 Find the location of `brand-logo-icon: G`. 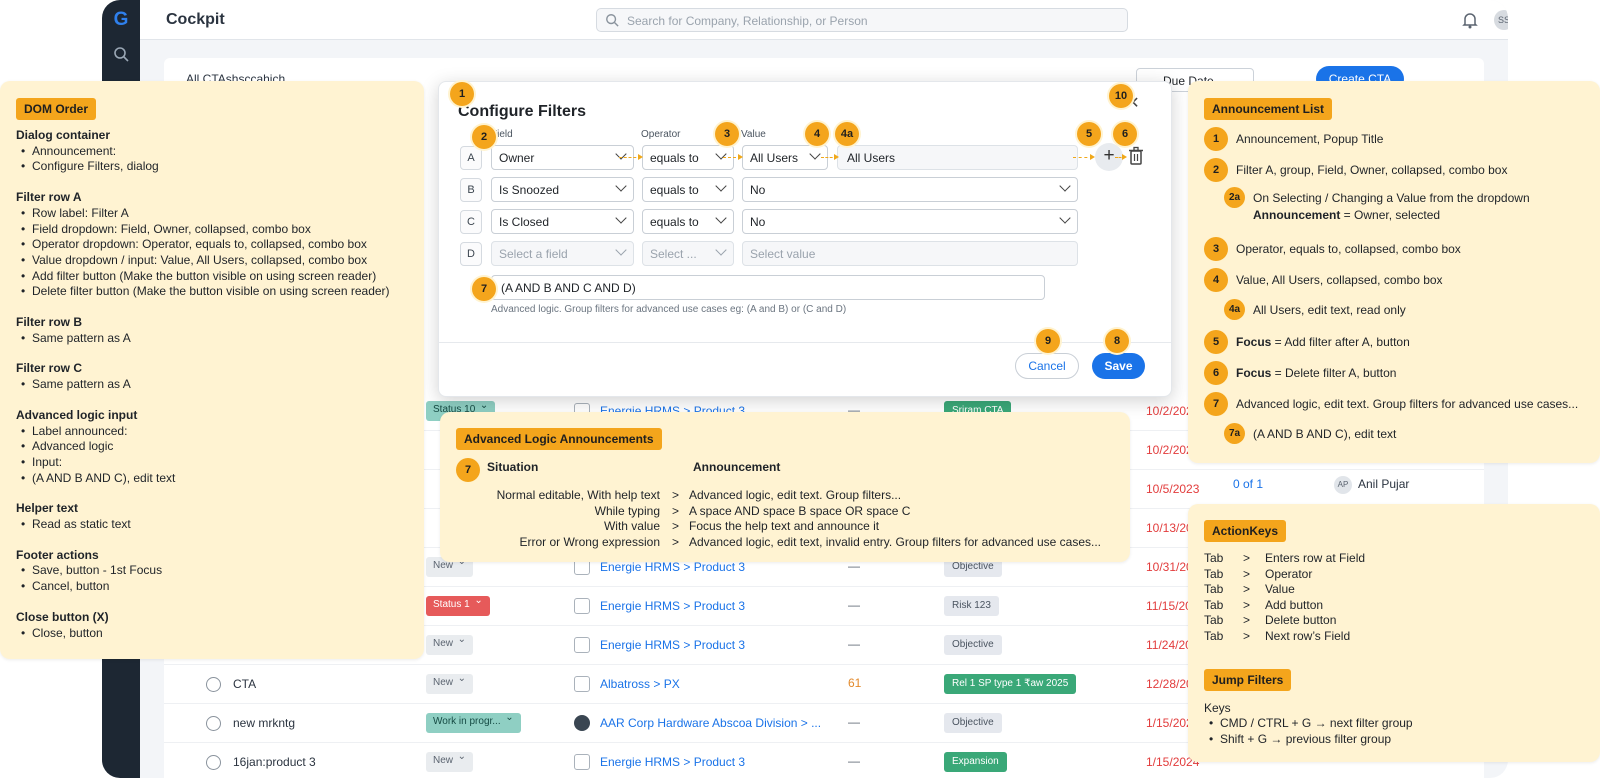

brand-logo-icon: G is located at coordinates (121, 20).